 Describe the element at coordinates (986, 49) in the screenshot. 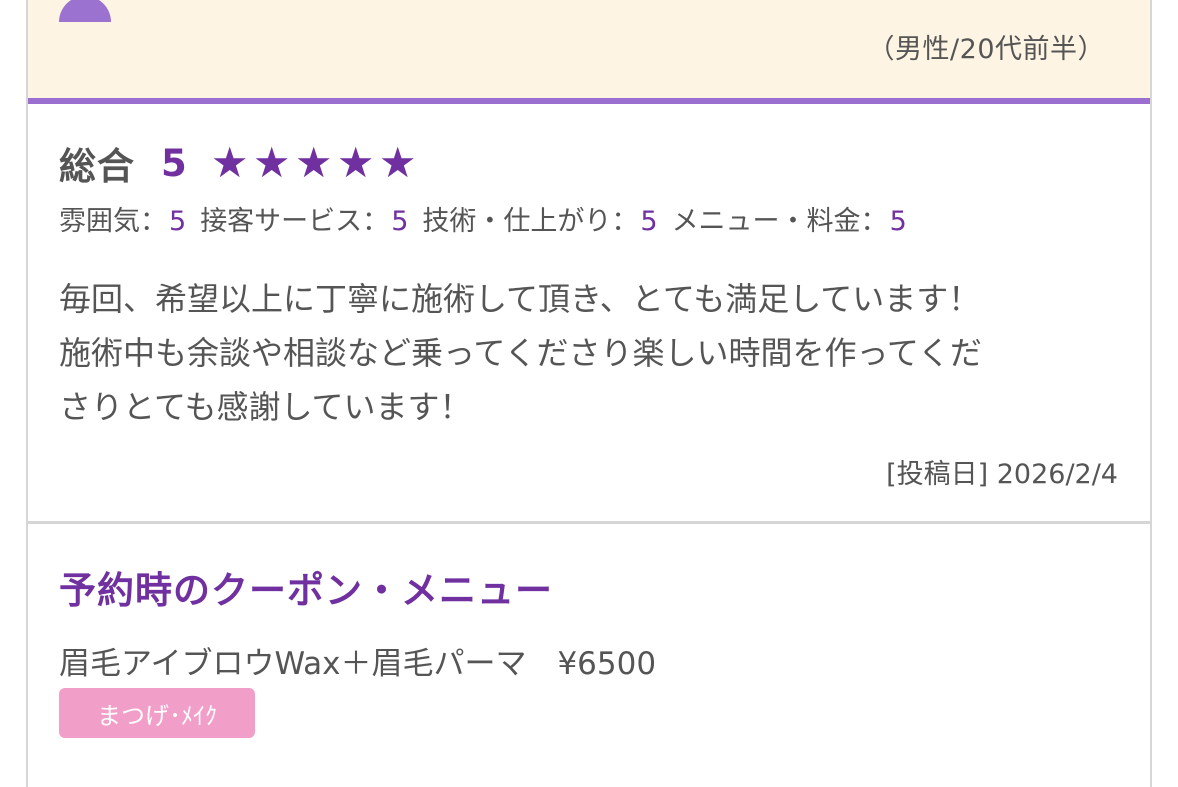

I see `reviewer-meta: （男性/20代前半）` at that location.